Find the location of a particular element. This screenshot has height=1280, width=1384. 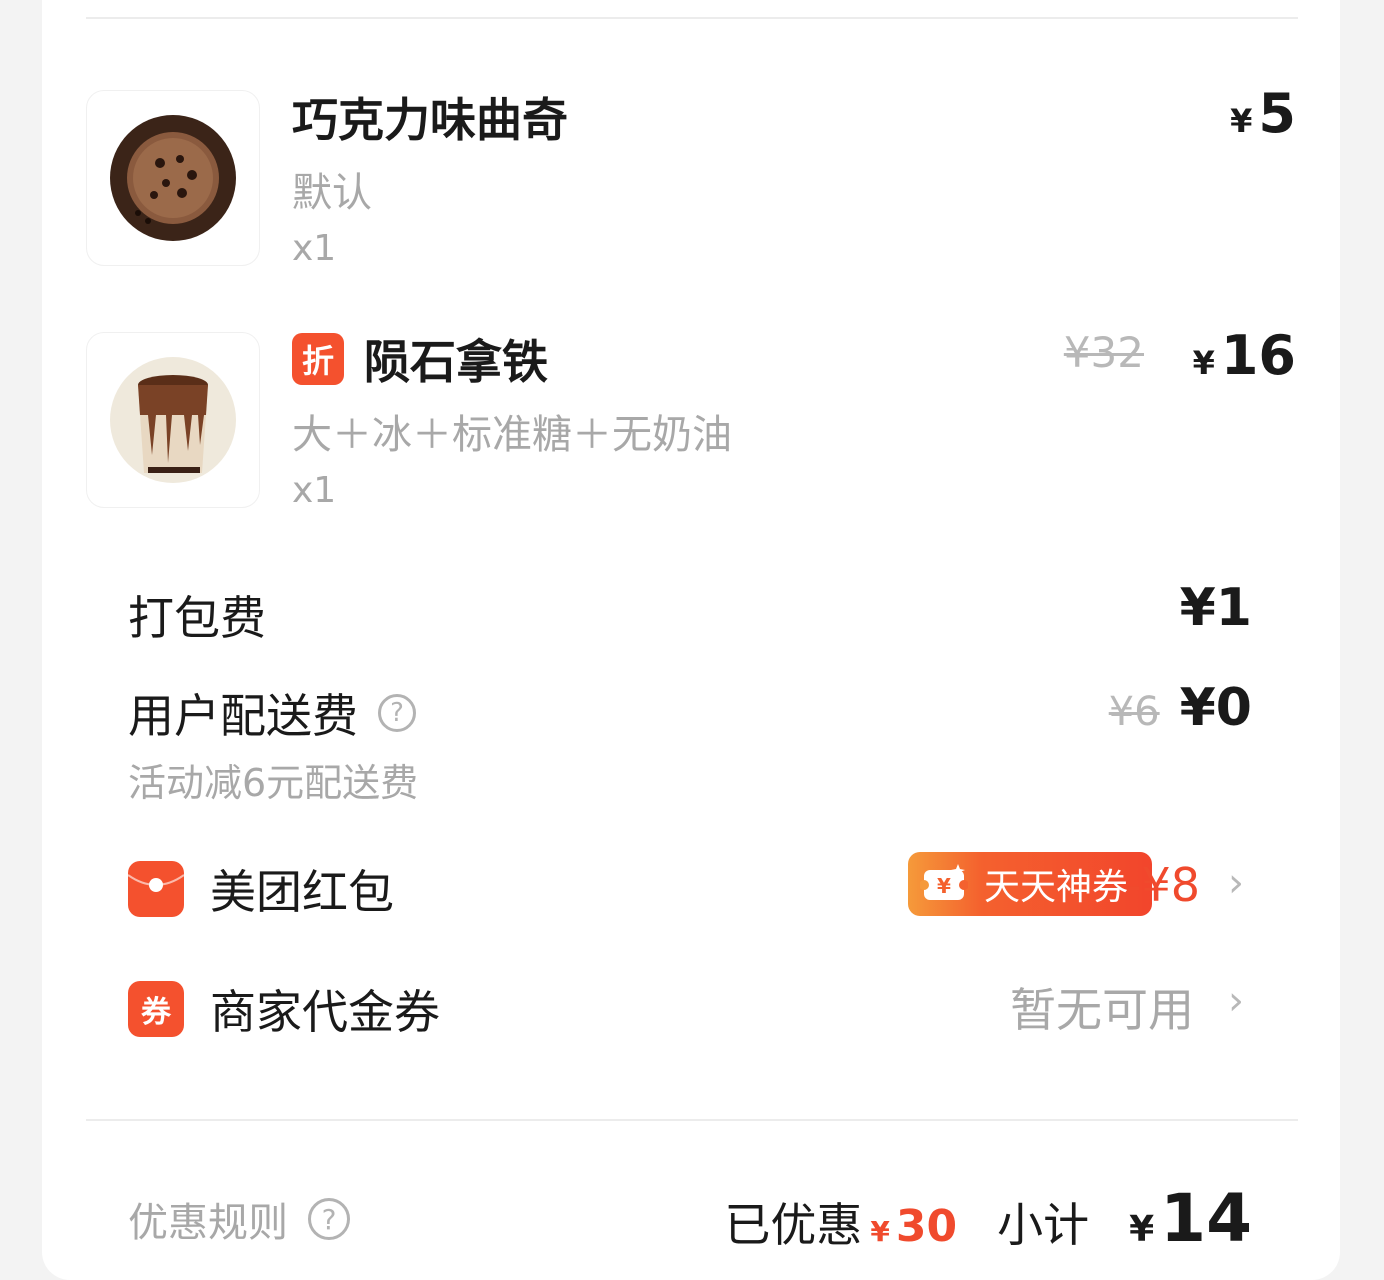

item-price: ¥16 is located at coordinates (1244, 355).